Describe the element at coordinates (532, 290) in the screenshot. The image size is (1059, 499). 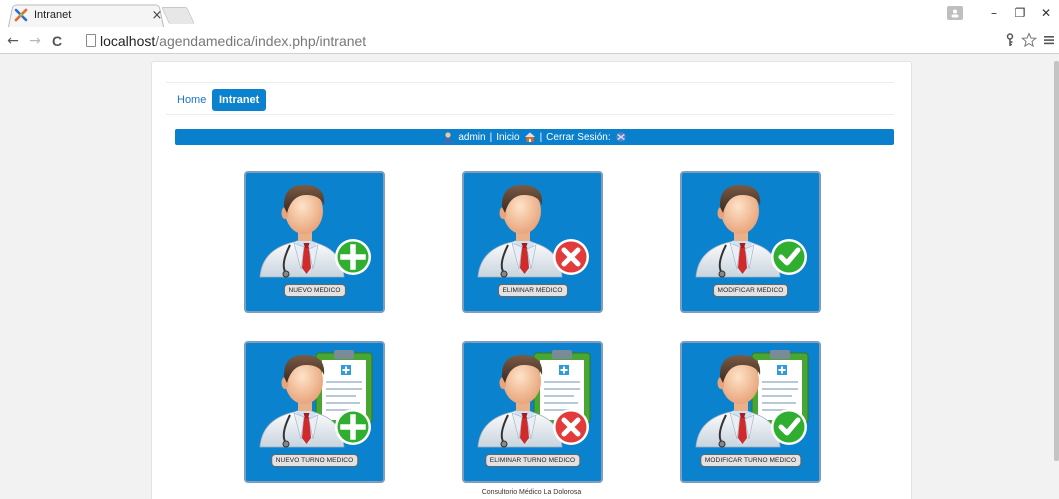
I see `tile-label: ELIMINAR MEDICO` at that location.